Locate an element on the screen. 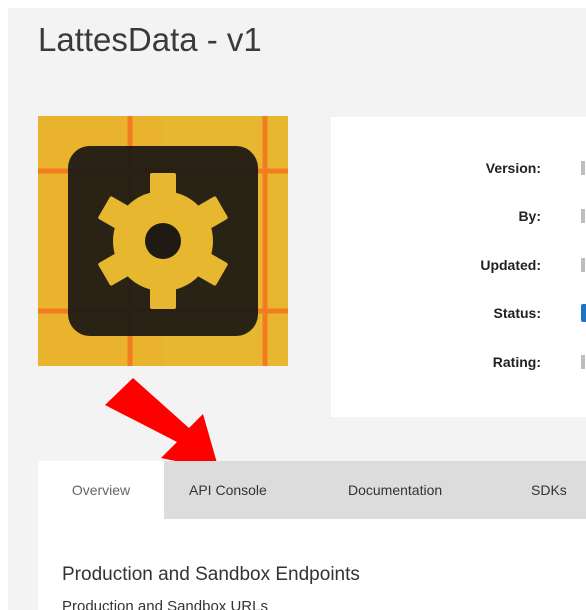 This screenshot has width=586, height=610. tab-sdks: SDKs is located at coordinates (549, 490).